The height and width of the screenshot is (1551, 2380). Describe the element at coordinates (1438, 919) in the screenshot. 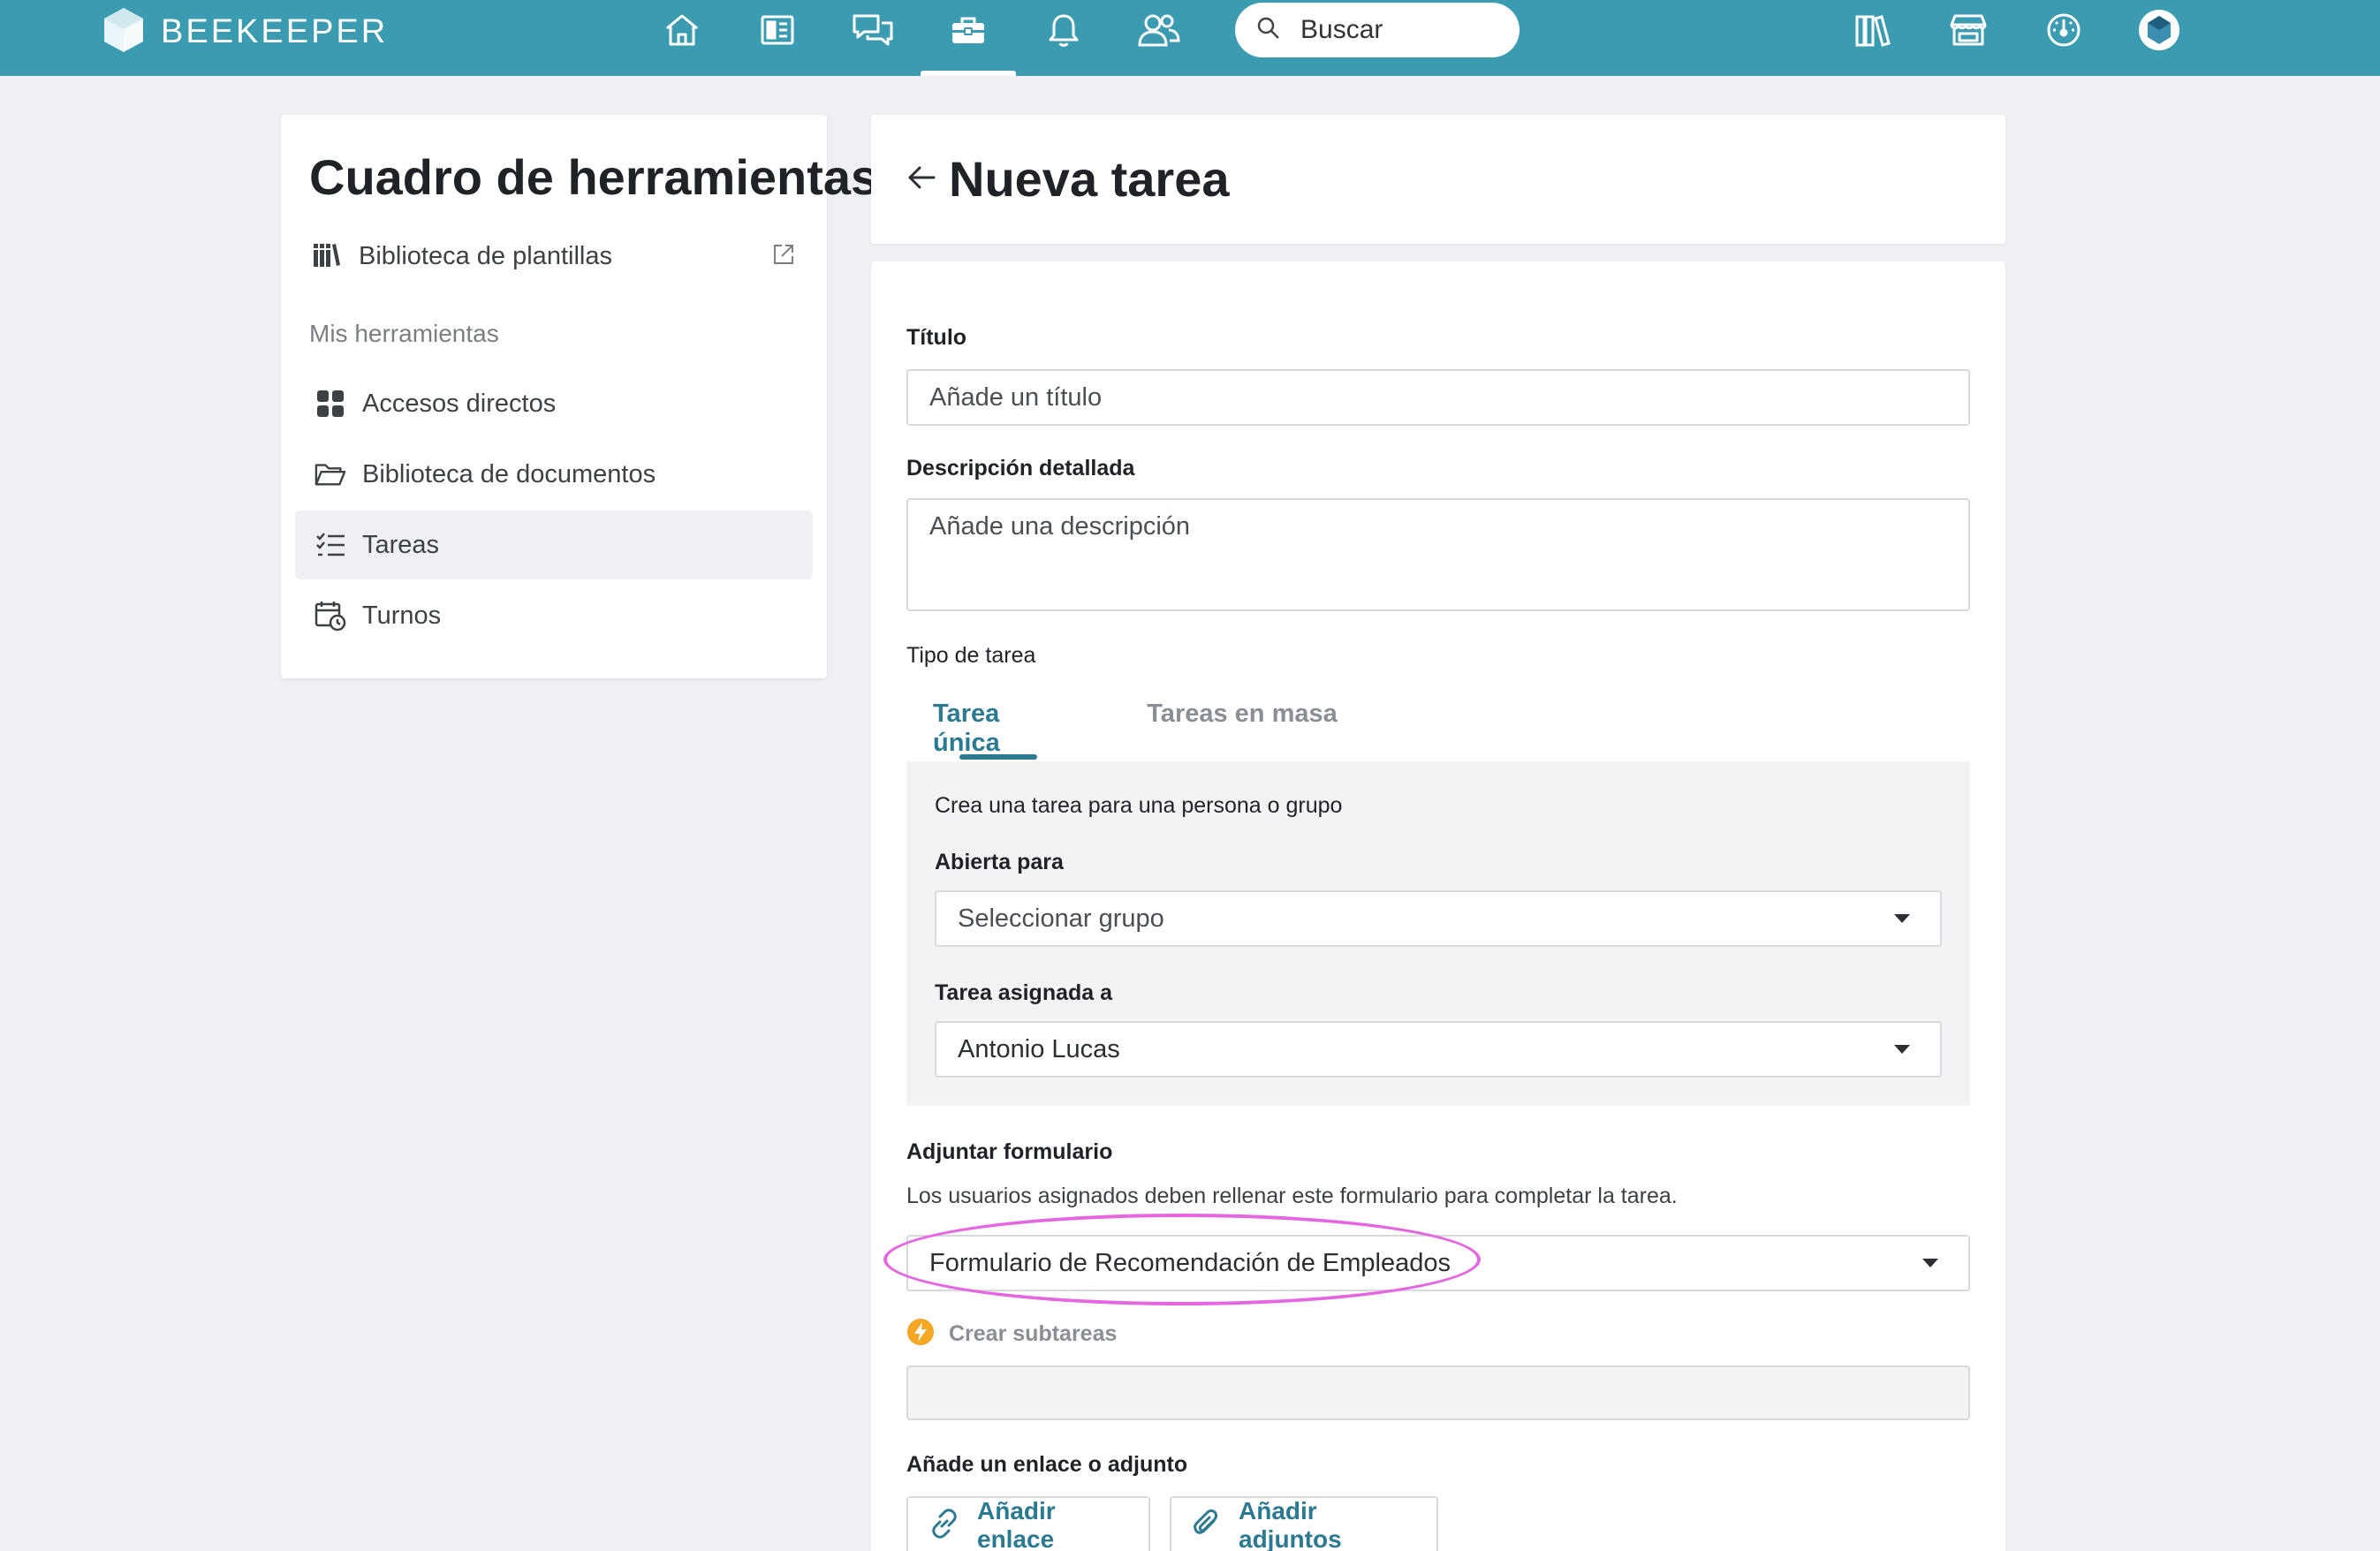

I see `open-for-select: Seleccionar grupo` at that location.